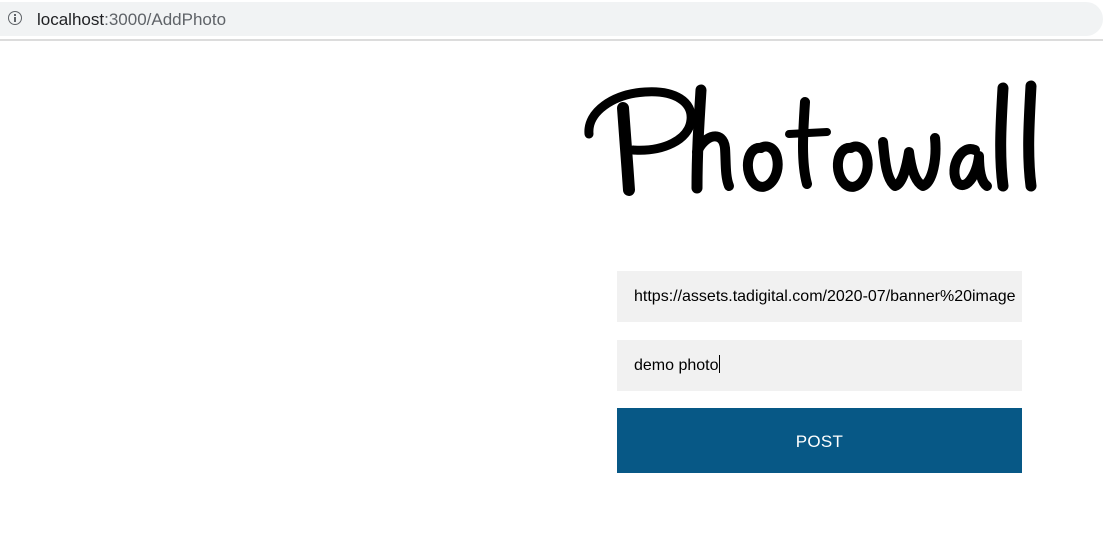 Image resolution: width=1103 pixels, height=539 pixels. Describe the element at coordinates (810, 138) in the screenshot. I see `photowall-logo` at that location.